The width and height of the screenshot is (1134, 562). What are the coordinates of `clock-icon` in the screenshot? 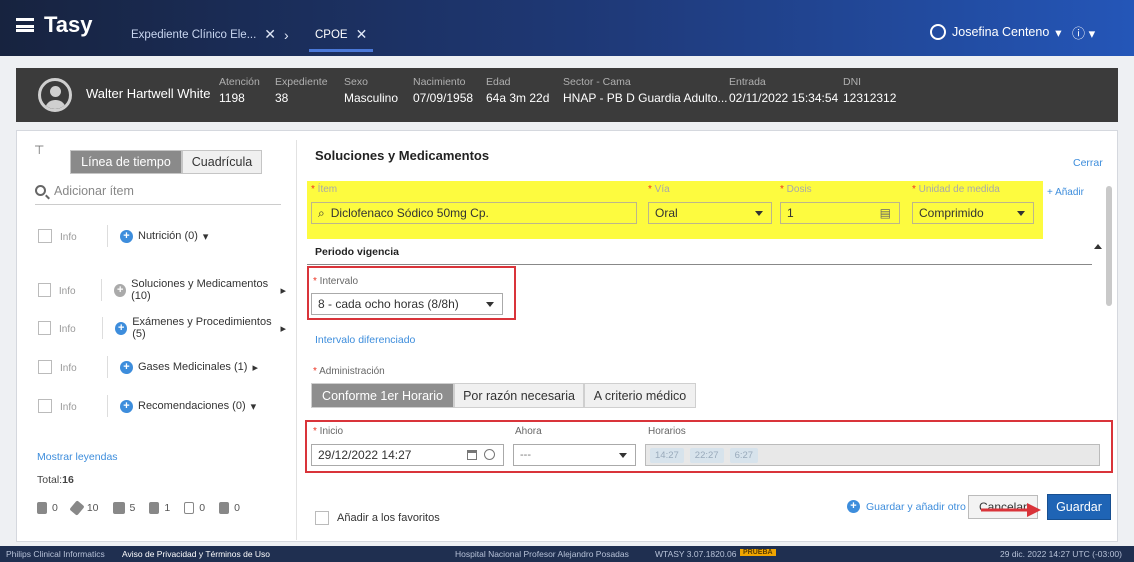 It's located at (489, 454).